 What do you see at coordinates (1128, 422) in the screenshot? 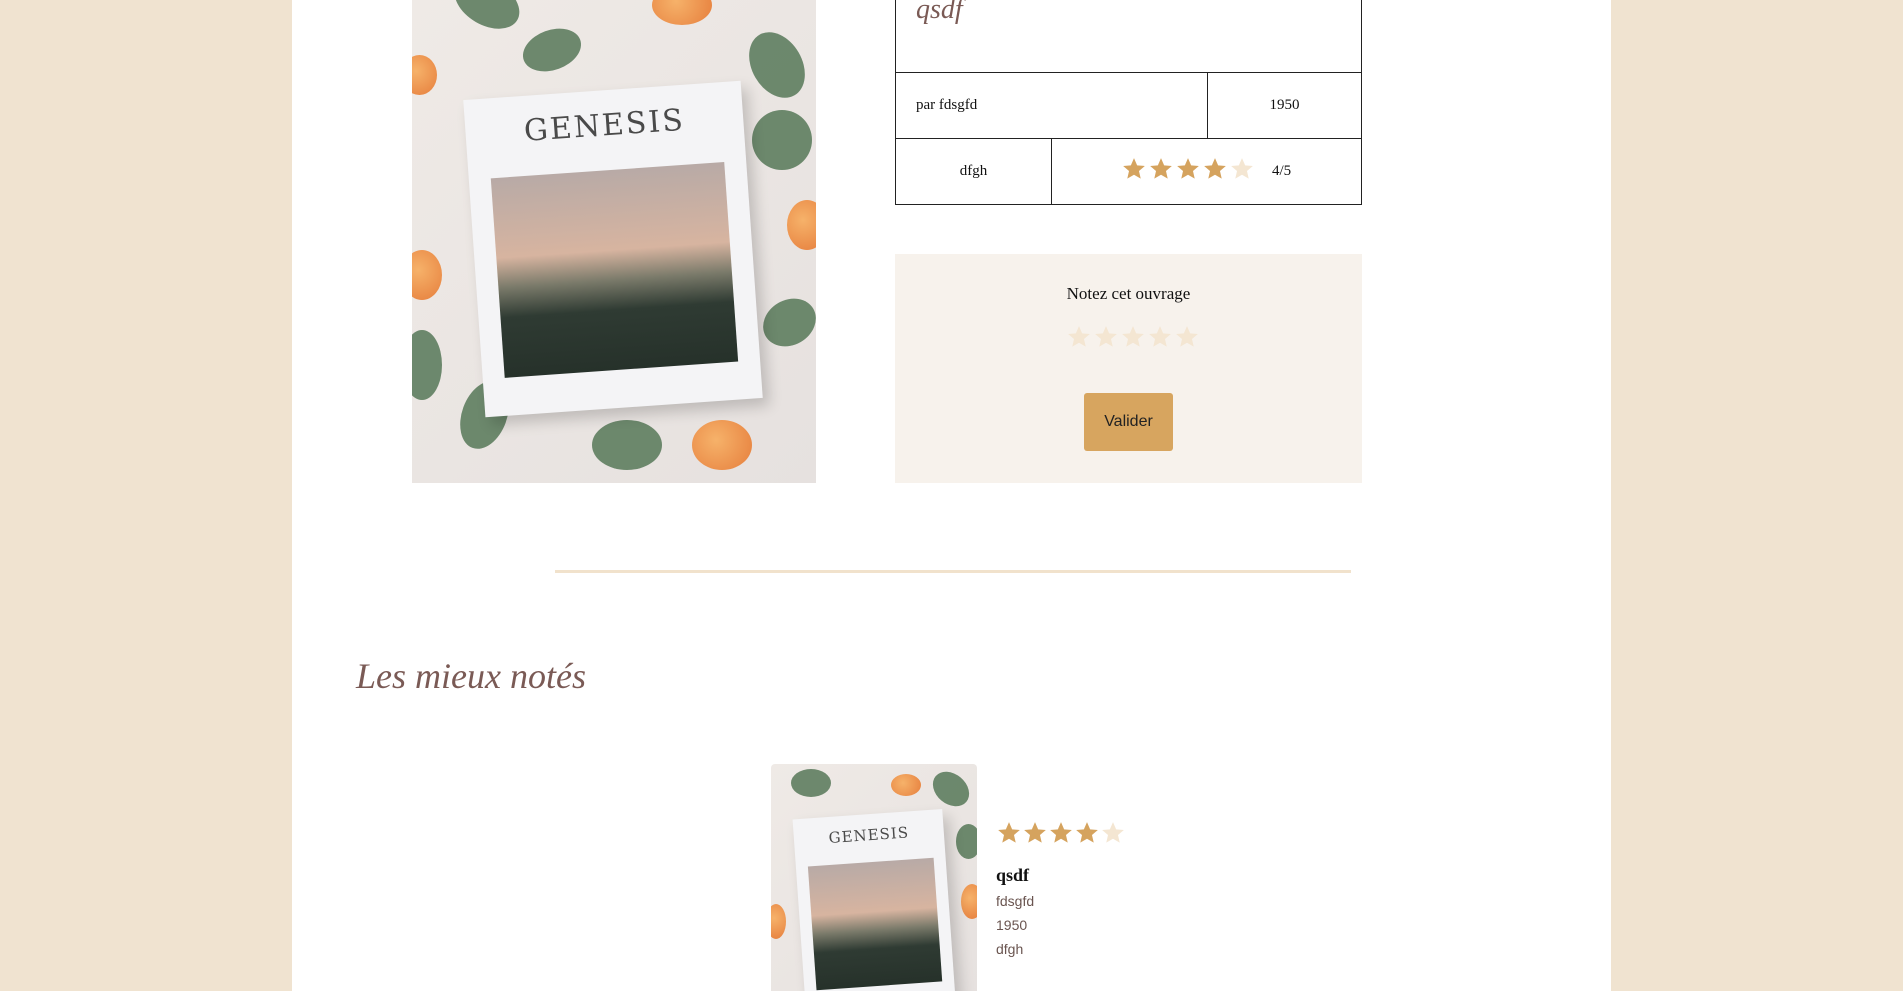
I see `submit-rating-button: Valider` at bounding box center [1128, 422].